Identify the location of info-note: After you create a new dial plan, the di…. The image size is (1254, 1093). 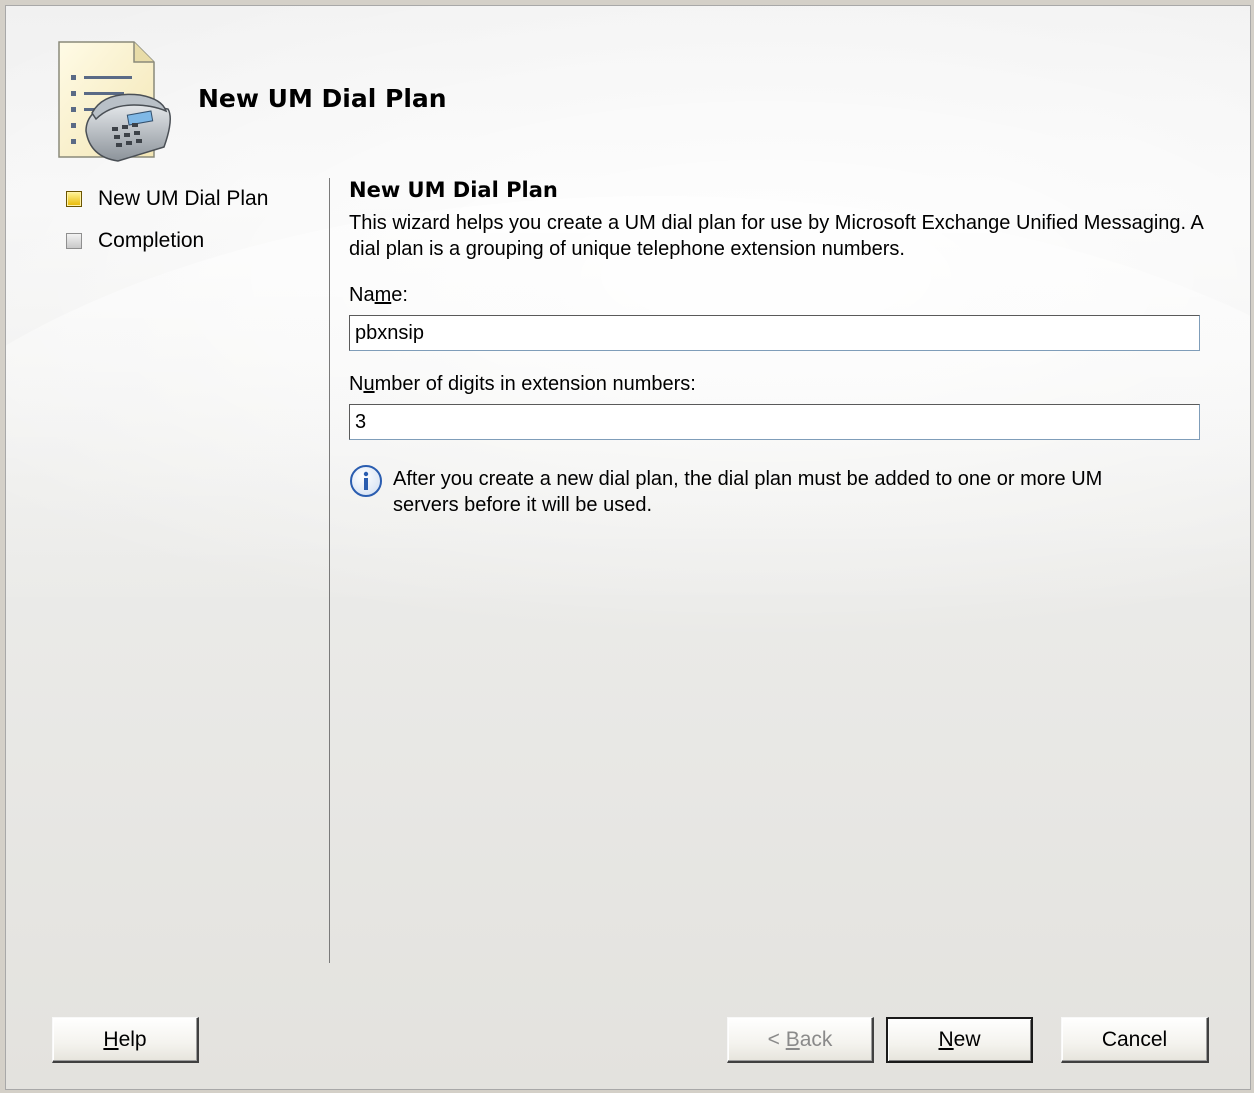
(776, 491).